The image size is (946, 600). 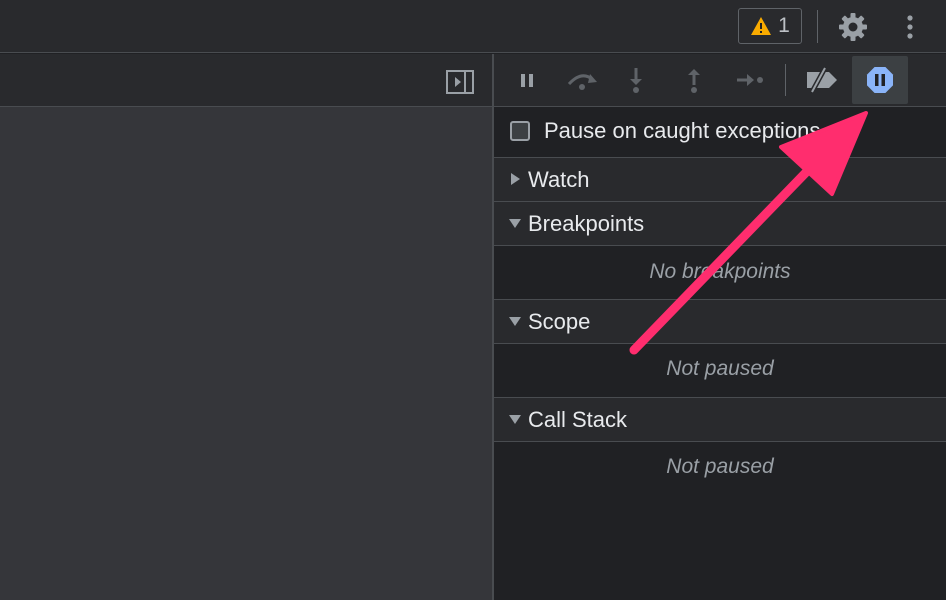 I want to click on breakpoints-body: No breakpoints, so click(x=720, y=273).